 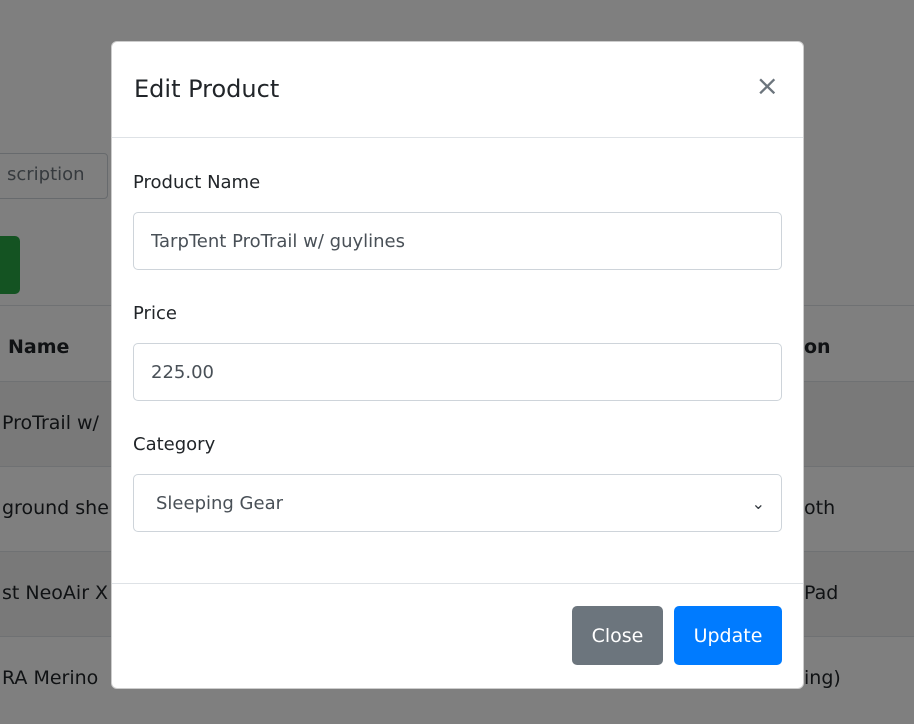 I want to click on update-button: Update, so click(x=728, y=635).